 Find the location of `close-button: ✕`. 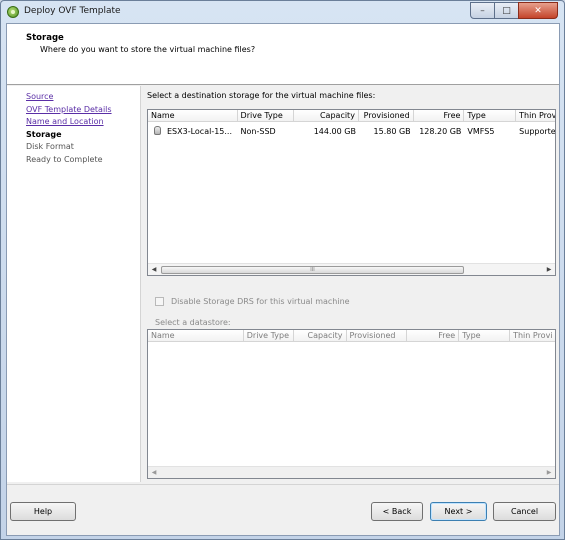

close-button: ✕ is located at coordinates (538, 10).